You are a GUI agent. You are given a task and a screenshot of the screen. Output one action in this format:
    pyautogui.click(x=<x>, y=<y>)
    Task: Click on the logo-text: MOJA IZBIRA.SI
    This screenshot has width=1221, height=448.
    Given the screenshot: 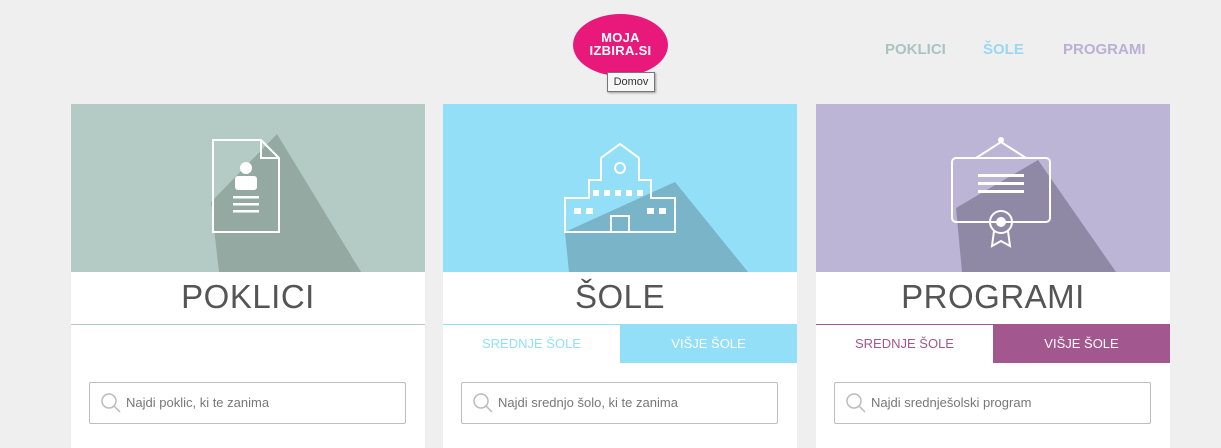 What is the action you would take?
    pyautogui.click(x=620, y=44)
    